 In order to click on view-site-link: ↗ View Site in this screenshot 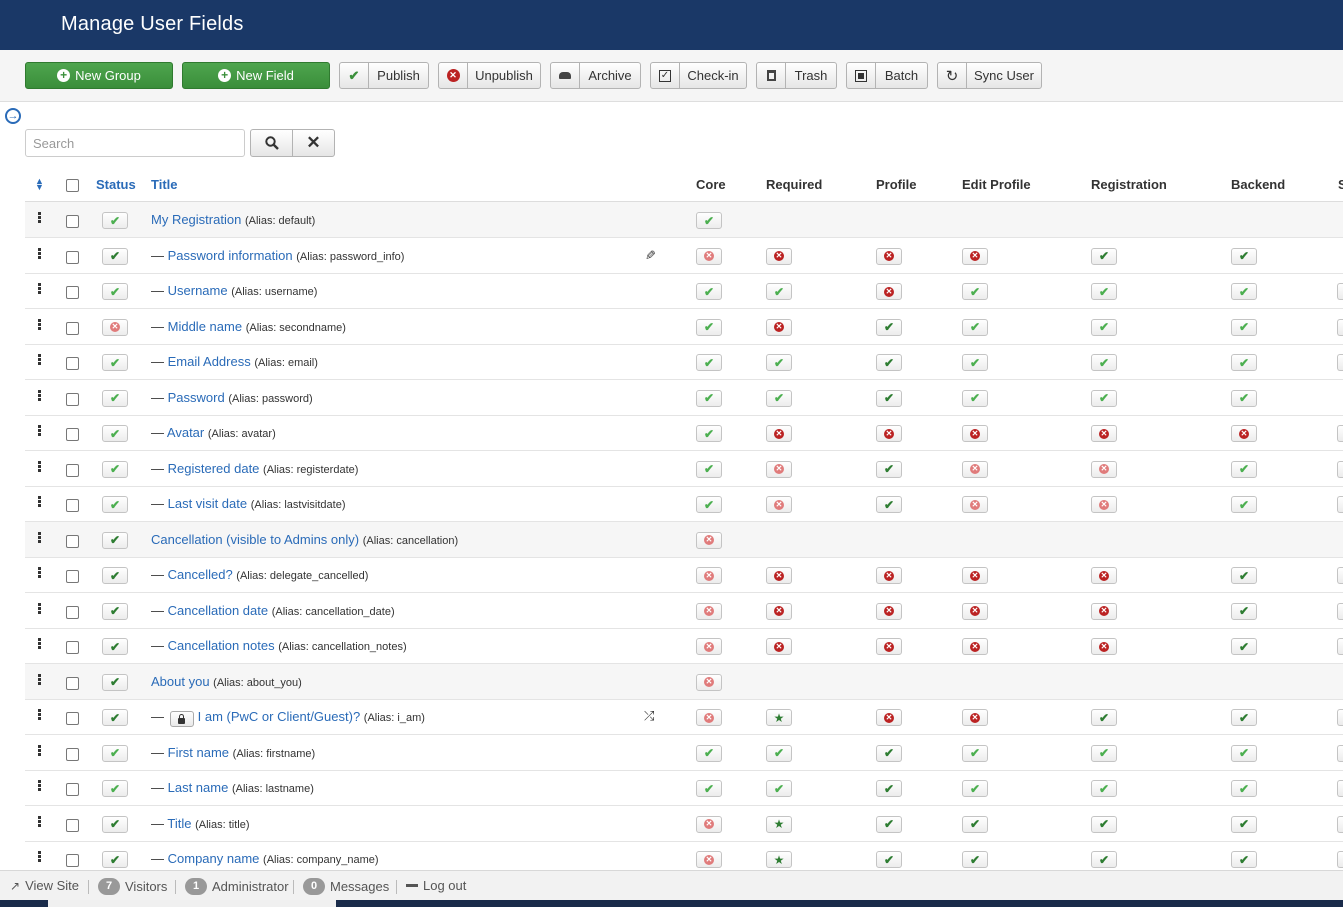, I will do `click(44, 885)`.